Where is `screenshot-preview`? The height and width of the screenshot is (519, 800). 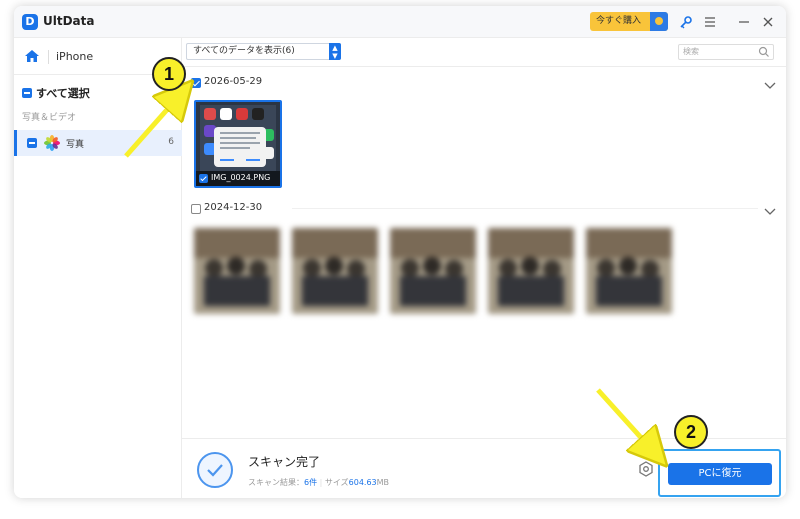 screenshot-preview is located at coordinates (238, 138).